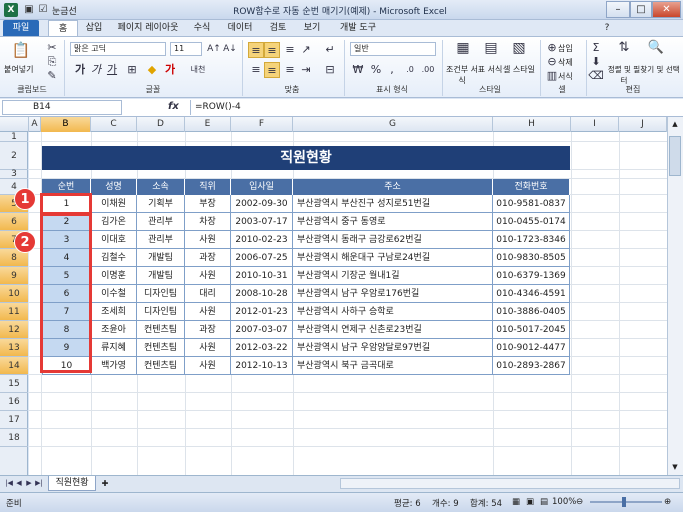 This screenshot has width=683, height=512. What do you see at coordinates (272, 50) in the screenshot?
I see `align-middle-icon: ≡` at bounding box center [272, 50].